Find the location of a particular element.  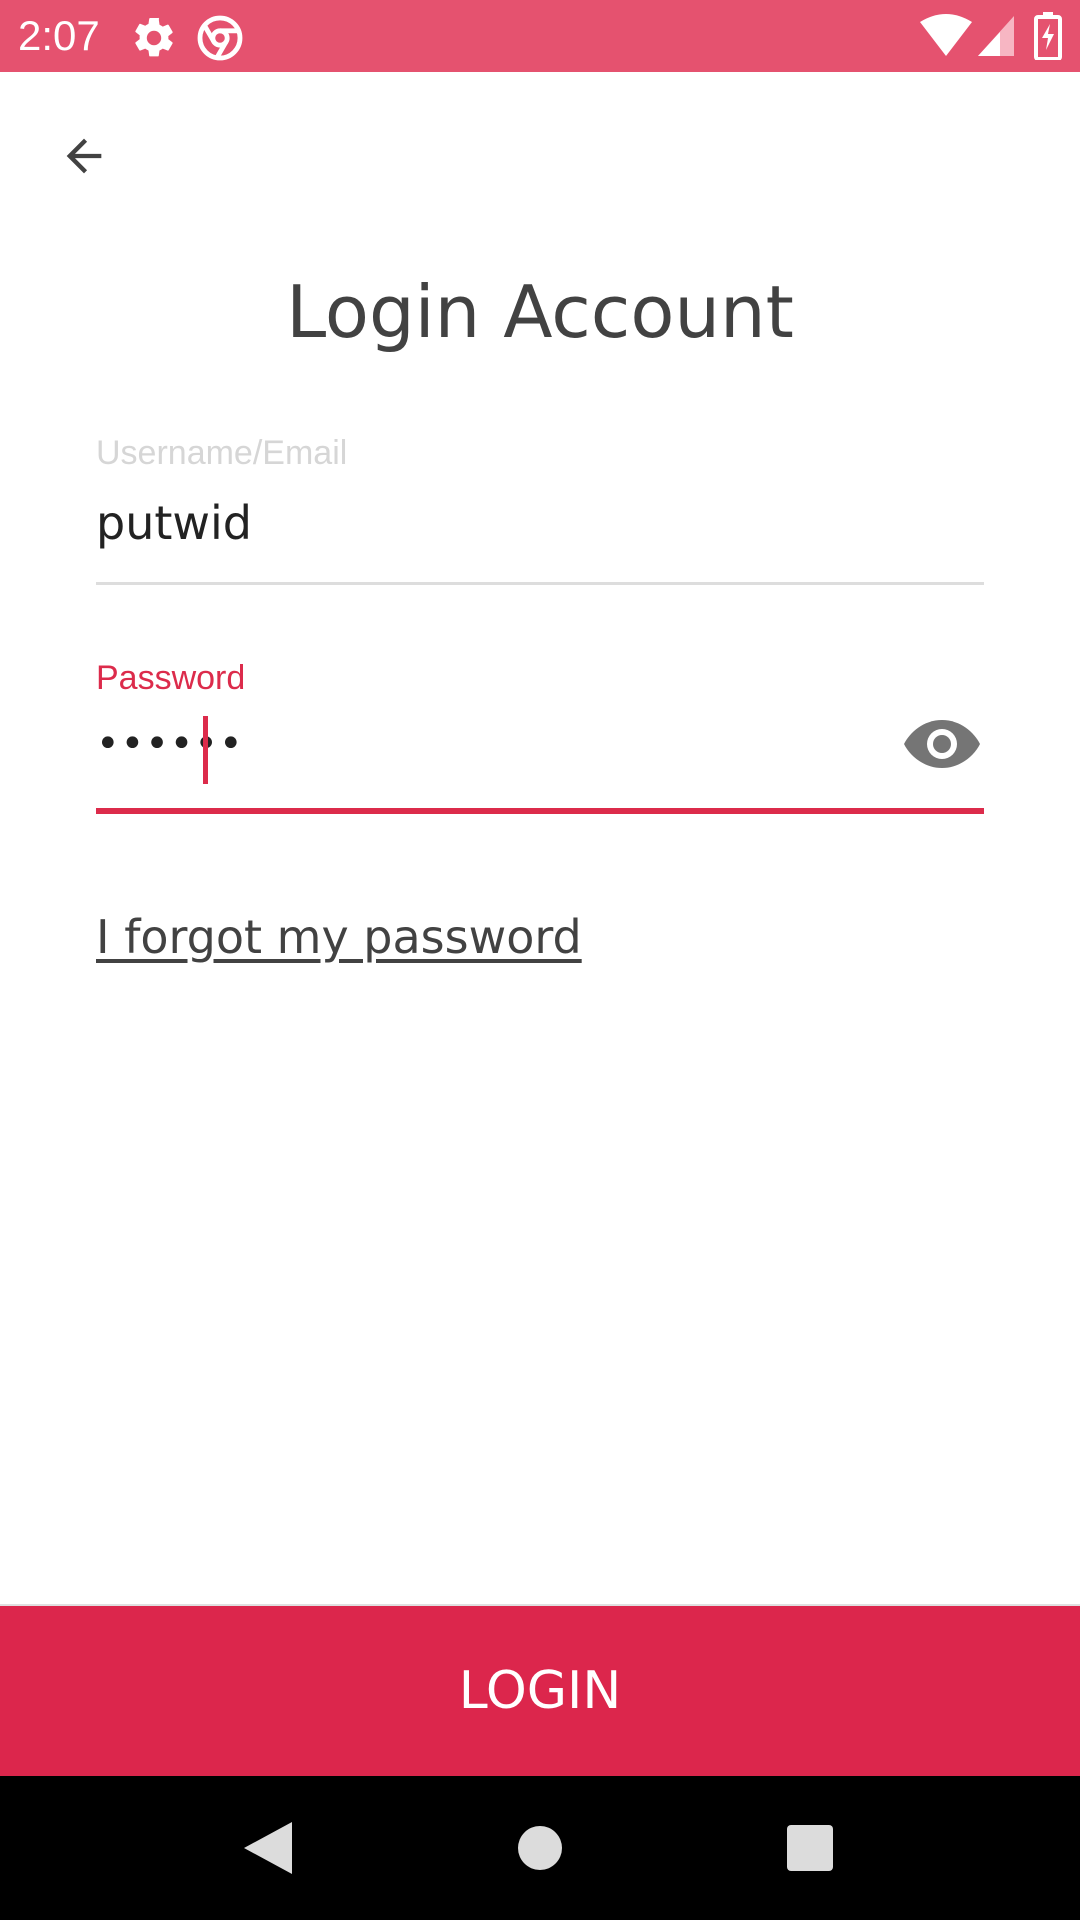

nav-back-button is located at coordinates (268, 1848).